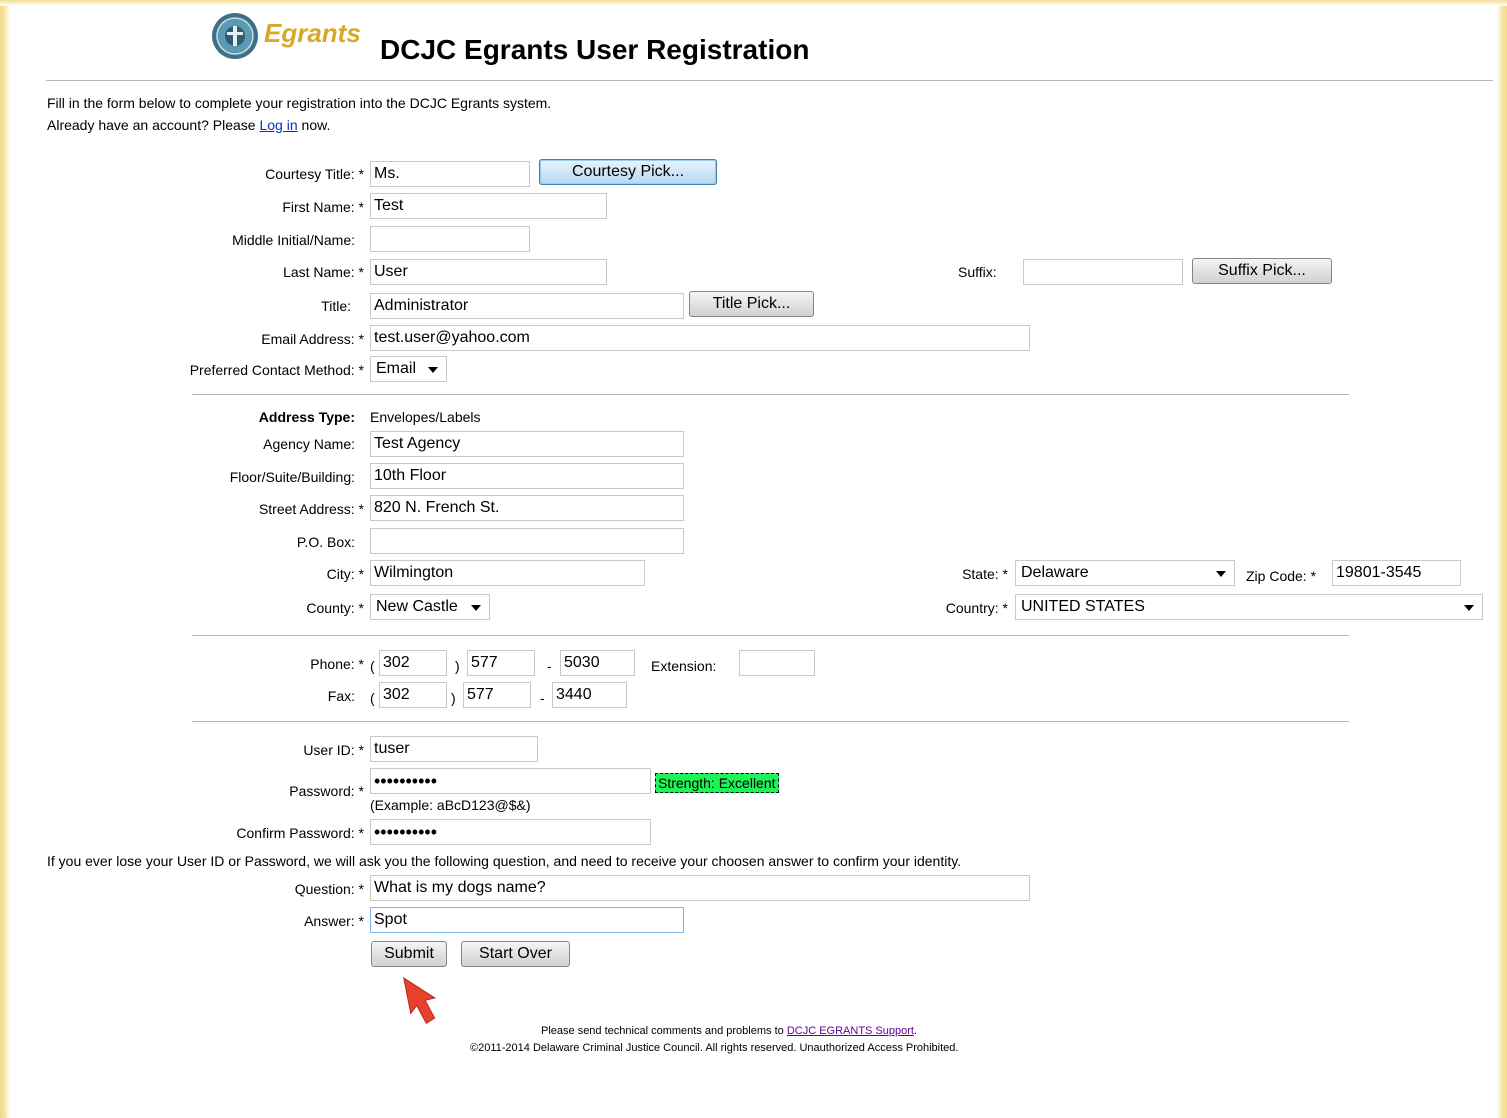 The height and width of the screenshot is (1118, 1507). I want to click on county-value: New Castle, so click(417, 606).